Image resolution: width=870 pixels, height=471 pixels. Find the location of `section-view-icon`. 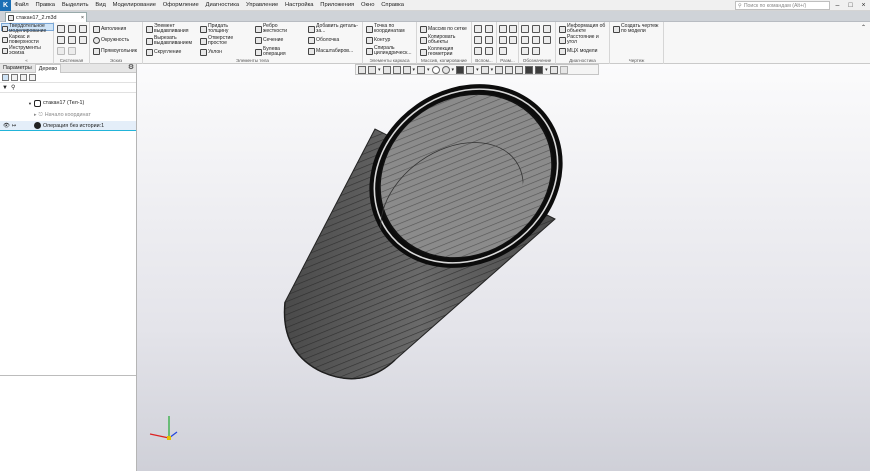

section-view-icon is located at coordinates (484, 69).